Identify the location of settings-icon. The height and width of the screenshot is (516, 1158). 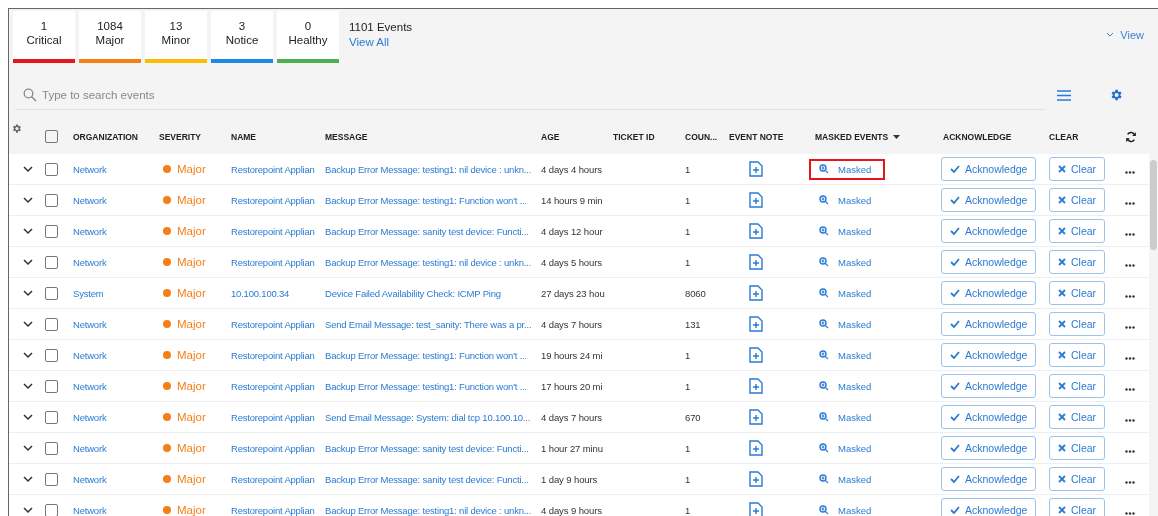
(16, 128).